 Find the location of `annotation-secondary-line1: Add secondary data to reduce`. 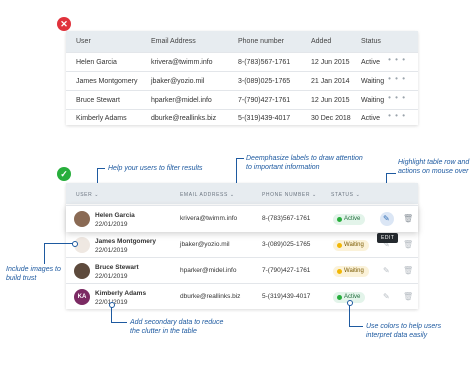

annotation-secondary-line1: Add secondary data to reduce is located at coordinates (177, 322).